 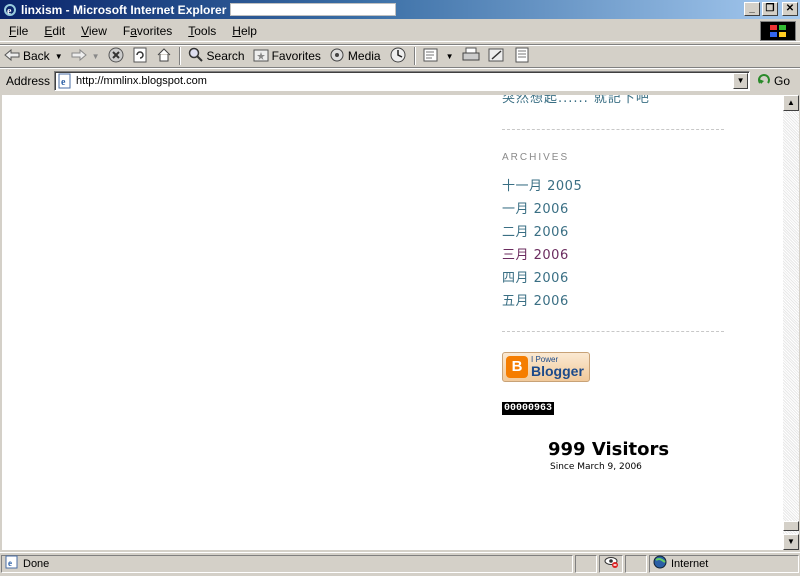 I want to click on scroll-thumb, so click(x=791, y=526).